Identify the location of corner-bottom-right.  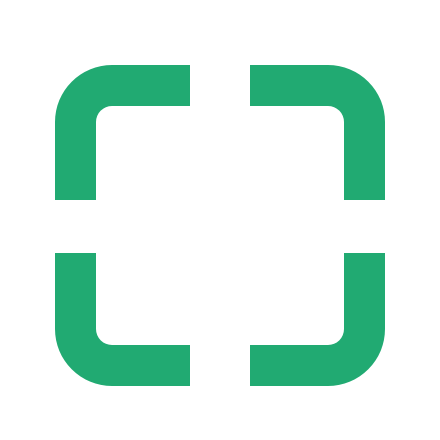
(317, 319).